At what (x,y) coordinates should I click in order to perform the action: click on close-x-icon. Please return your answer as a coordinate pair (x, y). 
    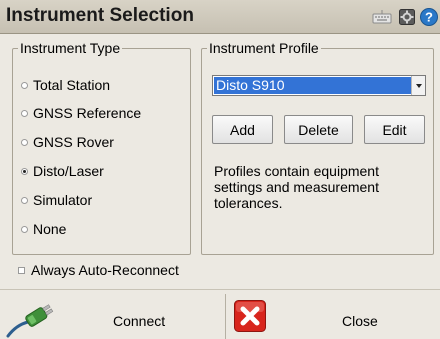
    Looking at the image, I should click on (250, 317).